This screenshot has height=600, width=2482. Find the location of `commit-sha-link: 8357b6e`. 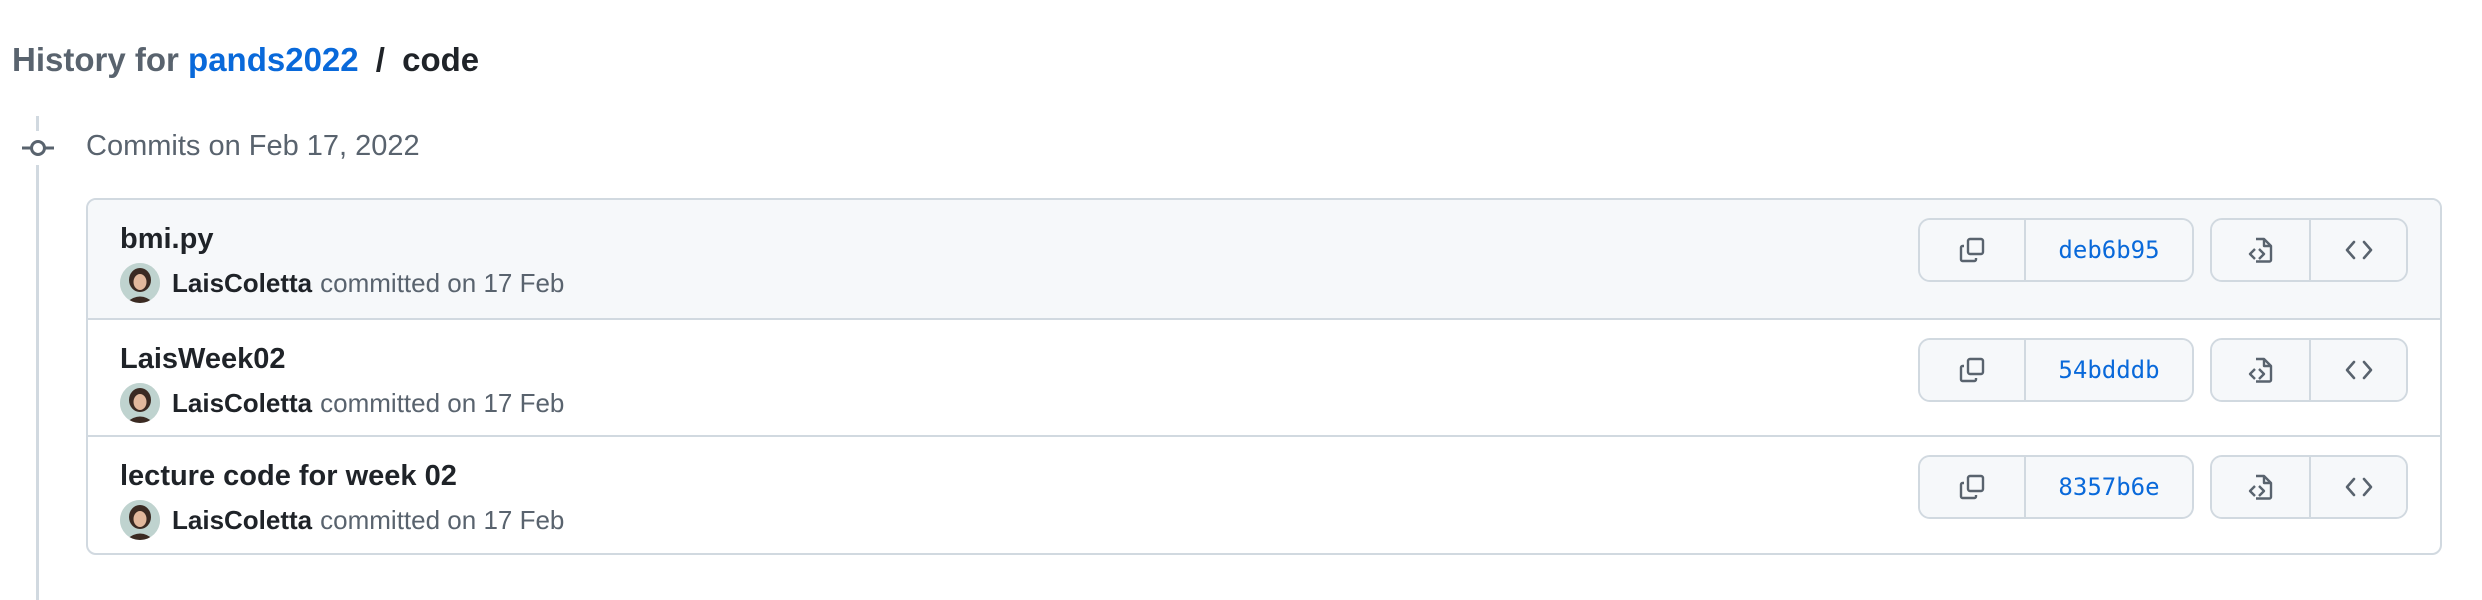

commit-sha-link: 8357b6e is located at coordinates (2108, 487).